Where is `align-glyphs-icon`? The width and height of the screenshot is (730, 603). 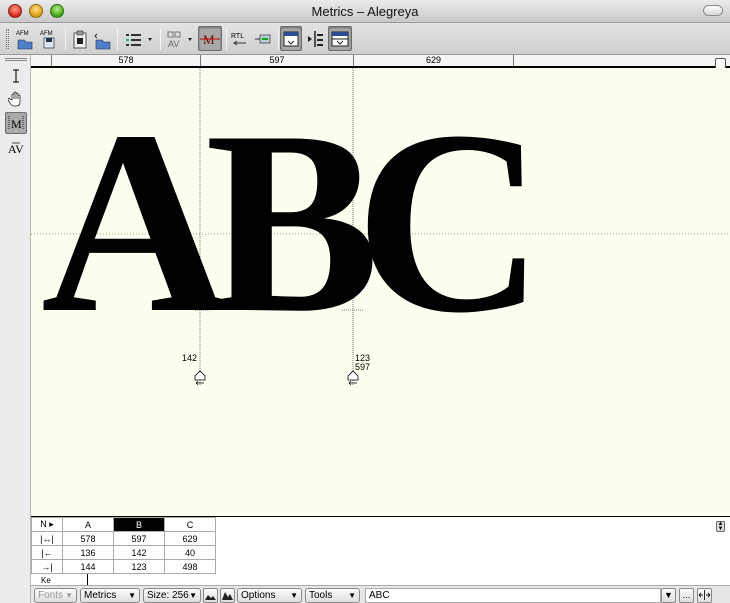
align-glyphs-icon is located at coordinates (315, 38).